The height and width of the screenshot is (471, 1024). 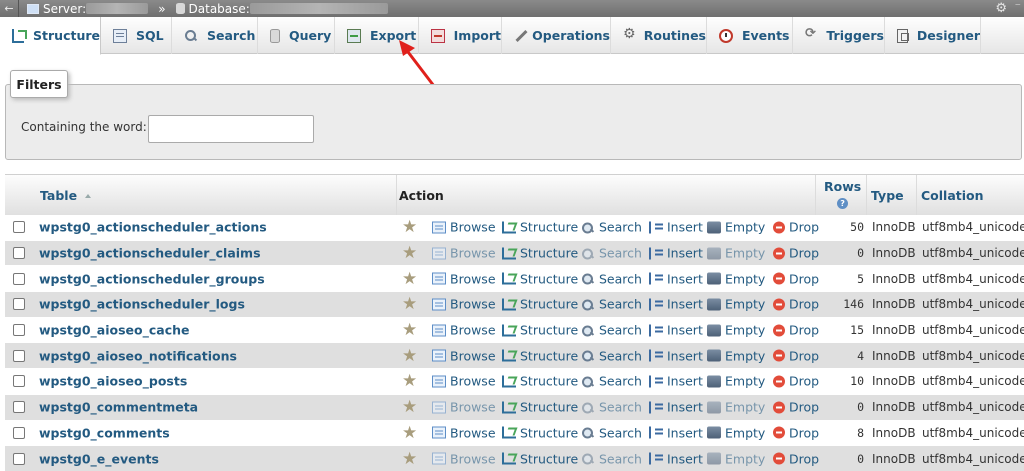 What do you see at coordinates (843, 203) in the screenshot?
I see `help-icon: ?` at bounding box center [843, 203].